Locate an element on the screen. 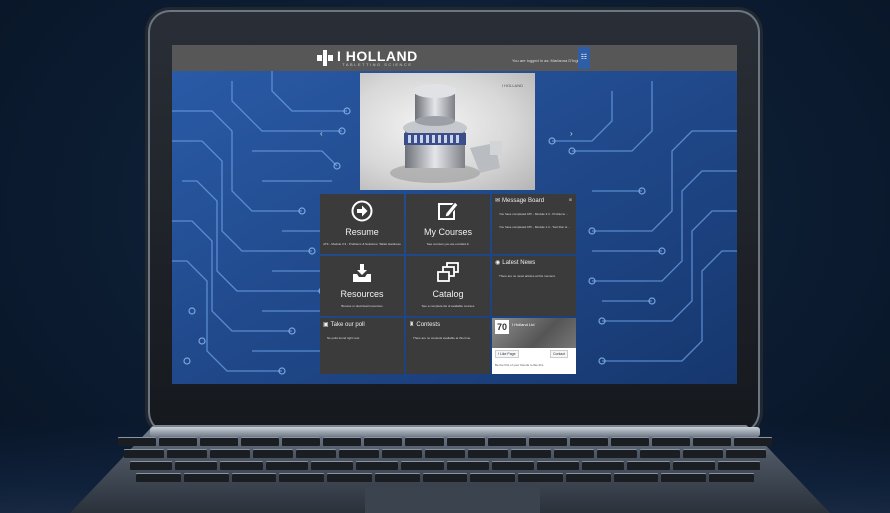  contests-header: ♜ Contests is located at coordinates (425, 325).